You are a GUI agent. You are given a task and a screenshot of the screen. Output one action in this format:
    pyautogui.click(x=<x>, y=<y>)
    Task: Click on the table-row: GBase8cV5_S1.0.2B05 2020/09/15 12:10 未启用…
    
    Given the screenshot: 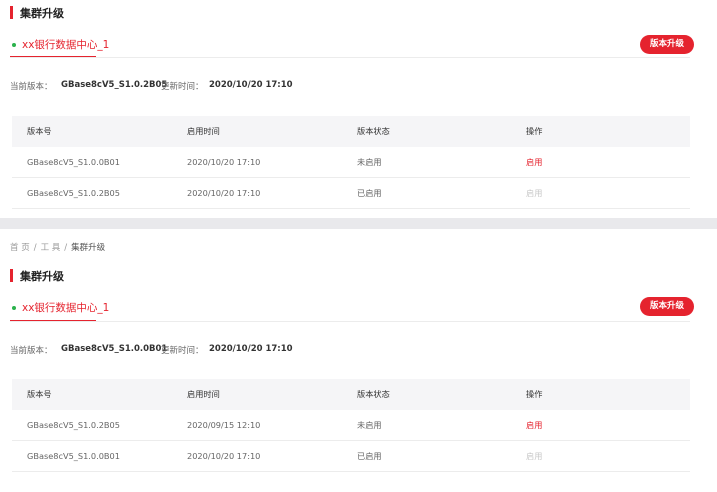 What is the action you would take?
    pyautogui.click(x=351, y=425)
    